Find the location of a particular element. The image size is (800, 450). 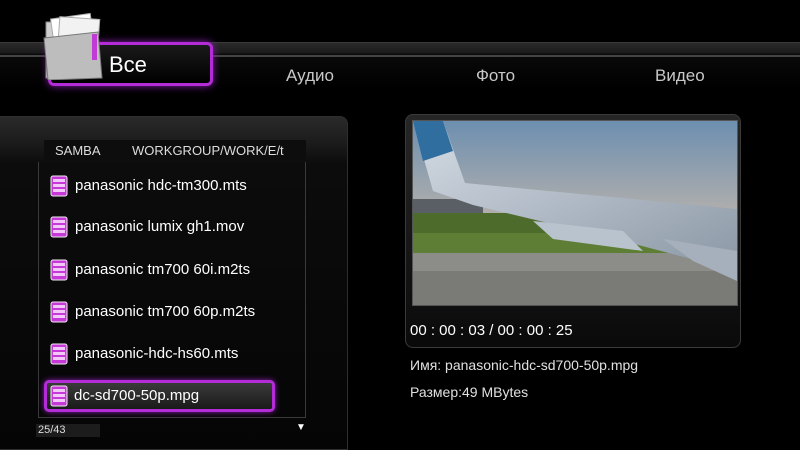

file-name: dc-sd700-50p.mpg is located at coordinates (137, 395).